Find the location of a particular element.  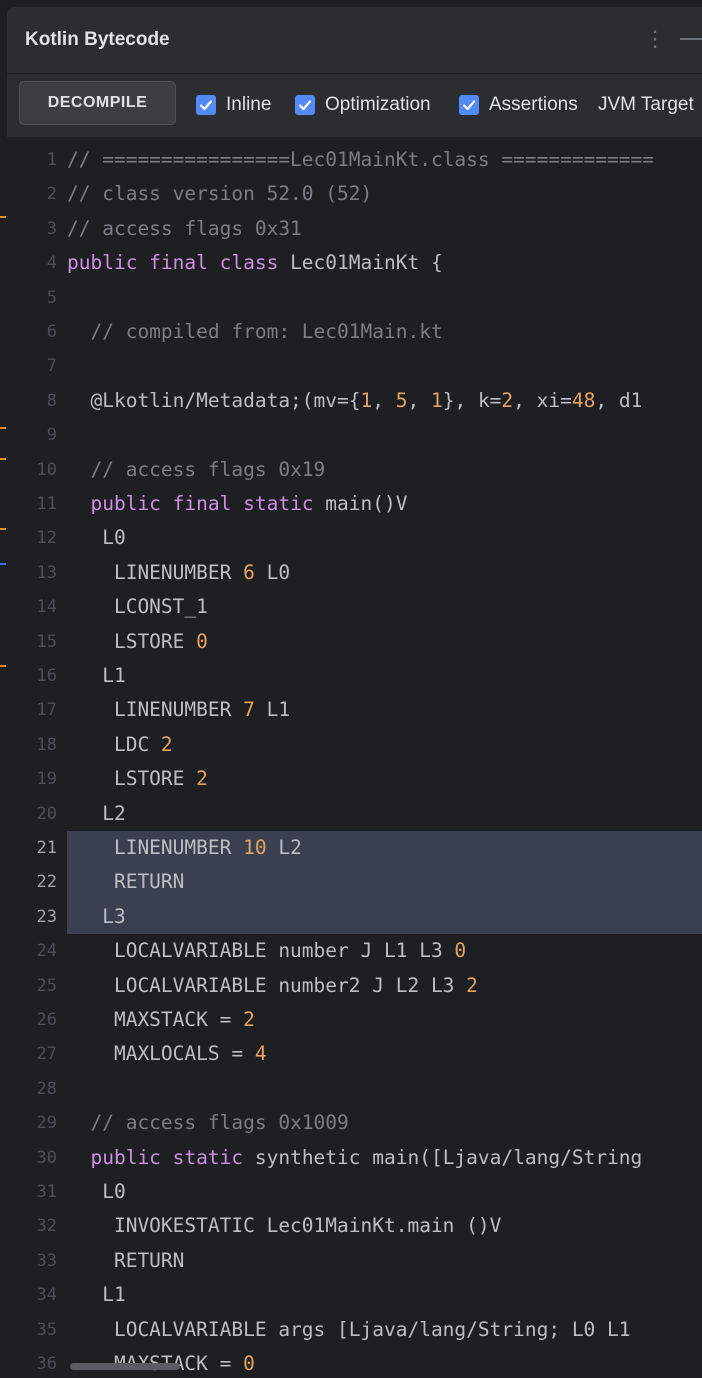

code-token: // access flags 0x1009 is located at coordinates (219, 1123).